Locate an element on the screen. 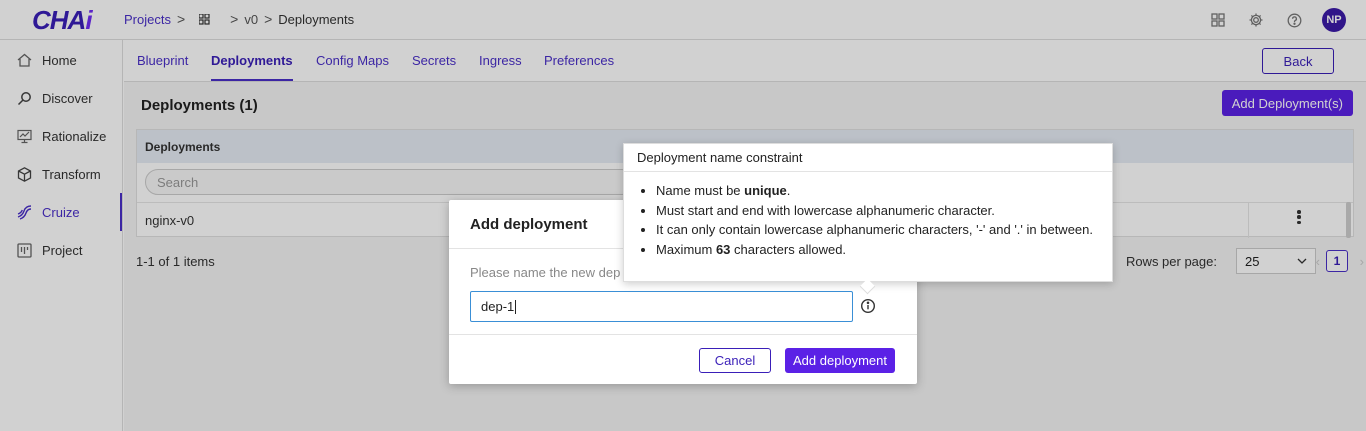 The height and width of the screenshot is (431, 1366). constraint-unique: Name must be unique. is located at coordinates (884, 191).